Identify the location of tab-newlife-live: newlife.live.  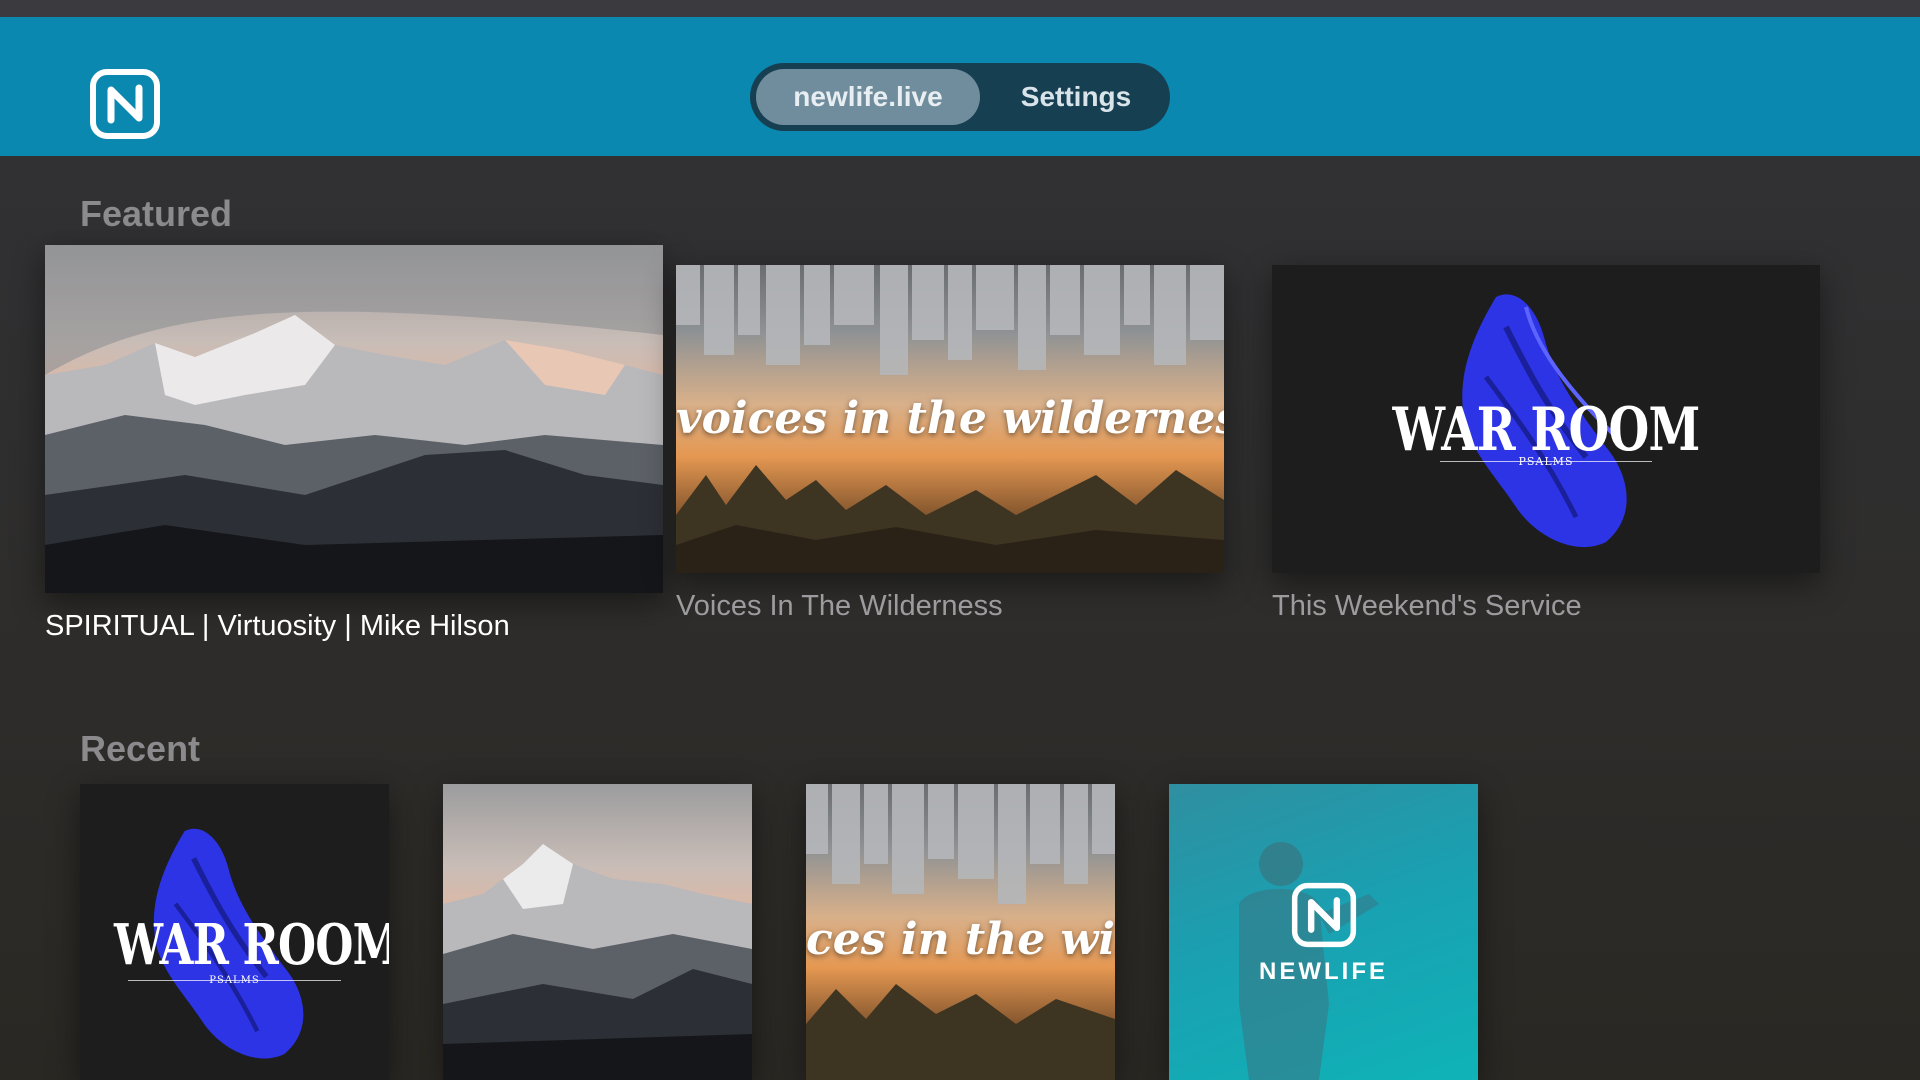
(868, 97).